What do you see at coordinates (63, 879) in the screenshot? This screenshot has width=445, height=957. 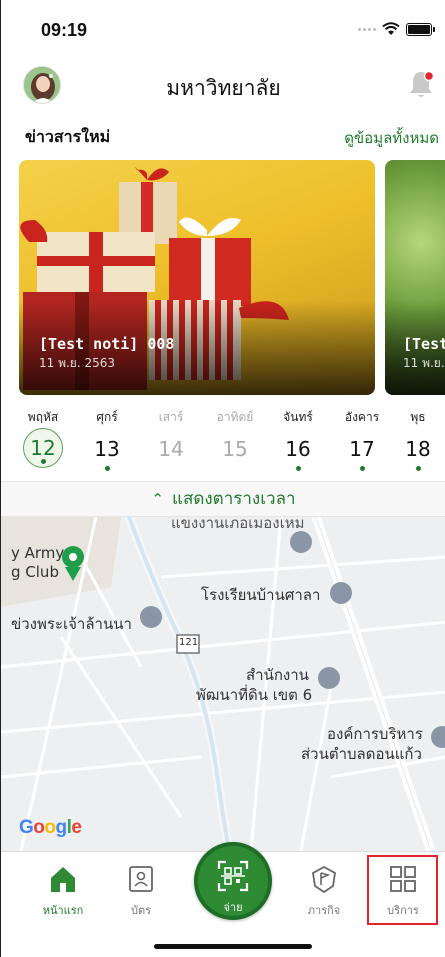 I see `home-icon` at bounding box center [63, 879].